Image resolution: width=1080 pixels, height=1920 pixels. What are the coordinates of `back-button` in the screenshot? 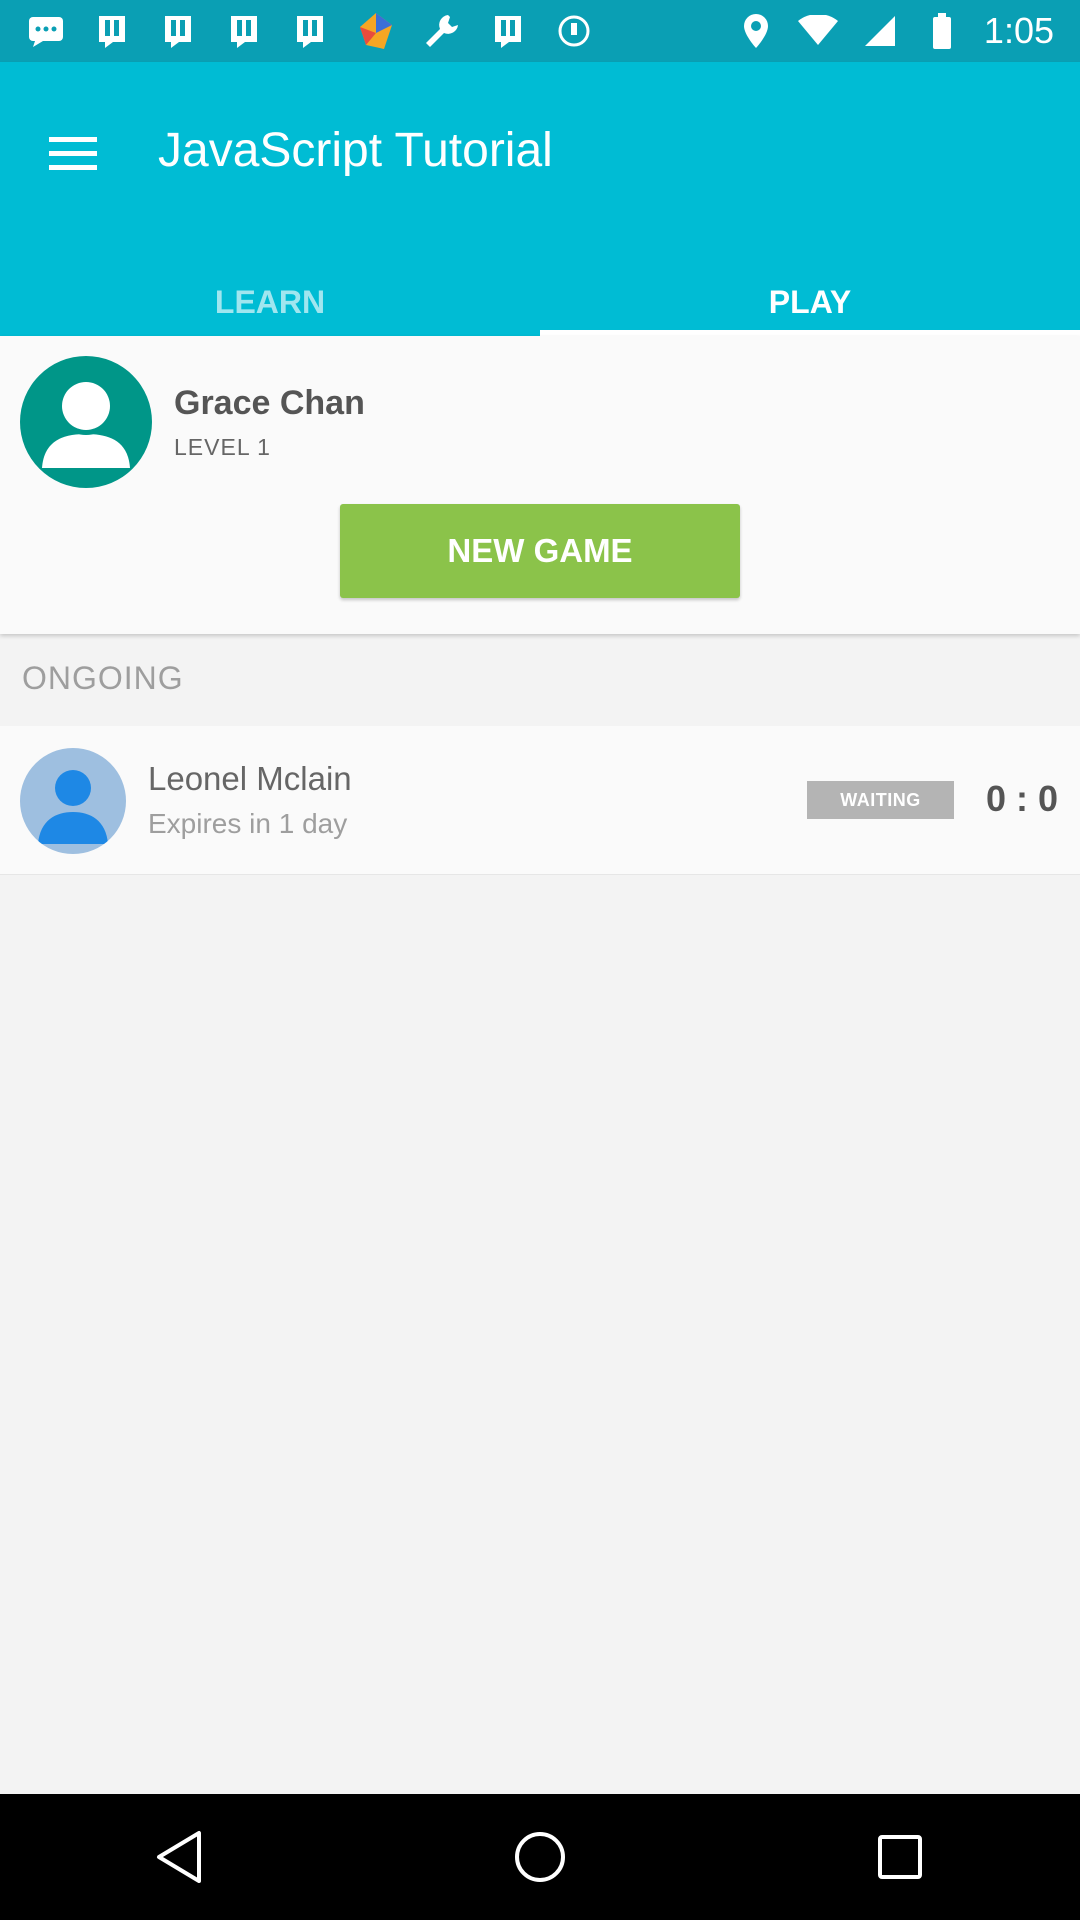 It's located at (180, 1857).